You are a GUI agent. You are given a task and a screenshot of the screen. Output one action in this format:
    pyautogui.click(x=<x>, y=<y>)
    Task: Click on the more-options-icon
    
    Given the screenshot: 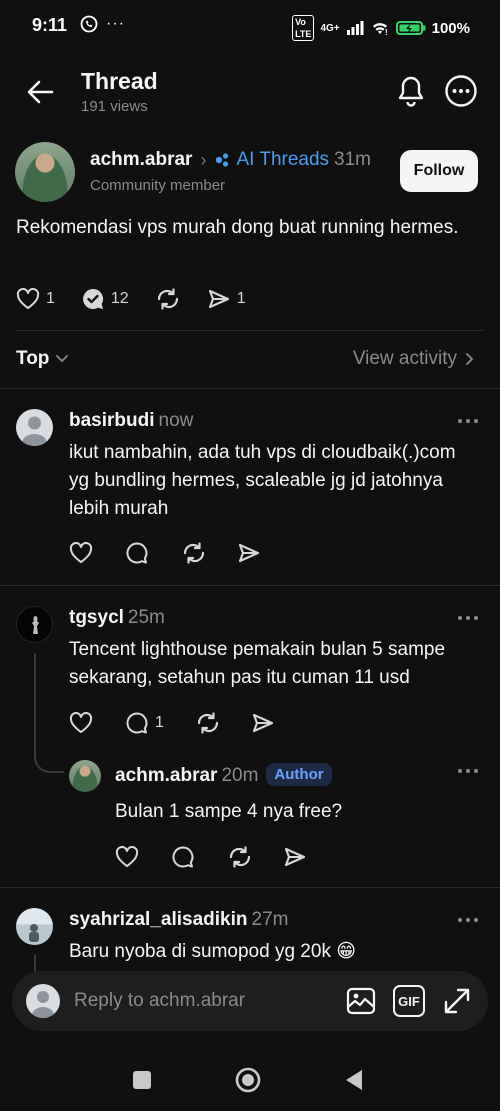 What is the action you would take?
    pyautogui.click(x=461, y=91)
    